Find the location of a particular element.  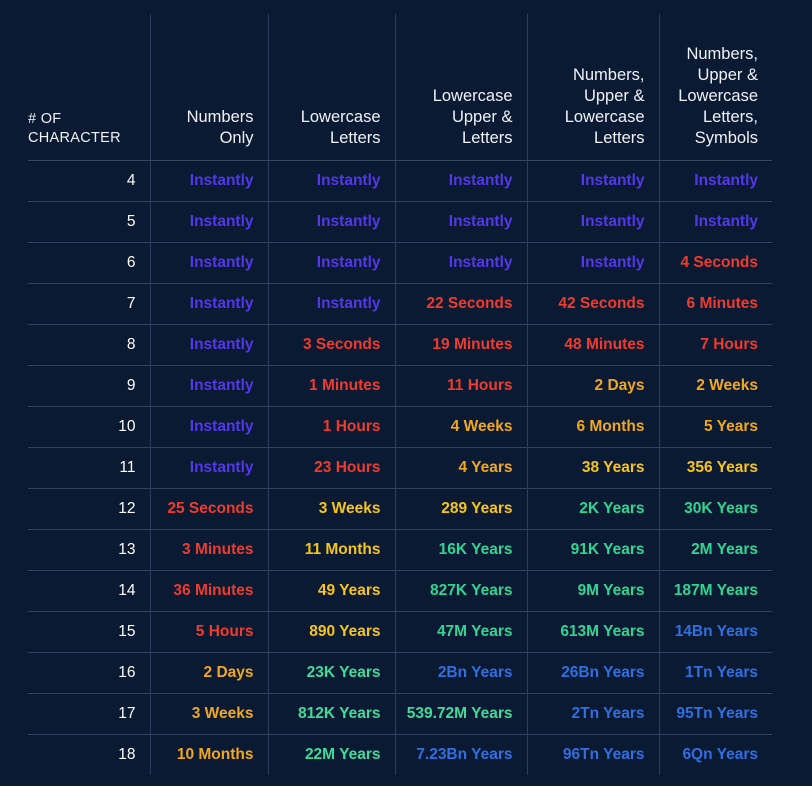

crack-time-cell: 2Tn Years is located at coordinates (593, 713).